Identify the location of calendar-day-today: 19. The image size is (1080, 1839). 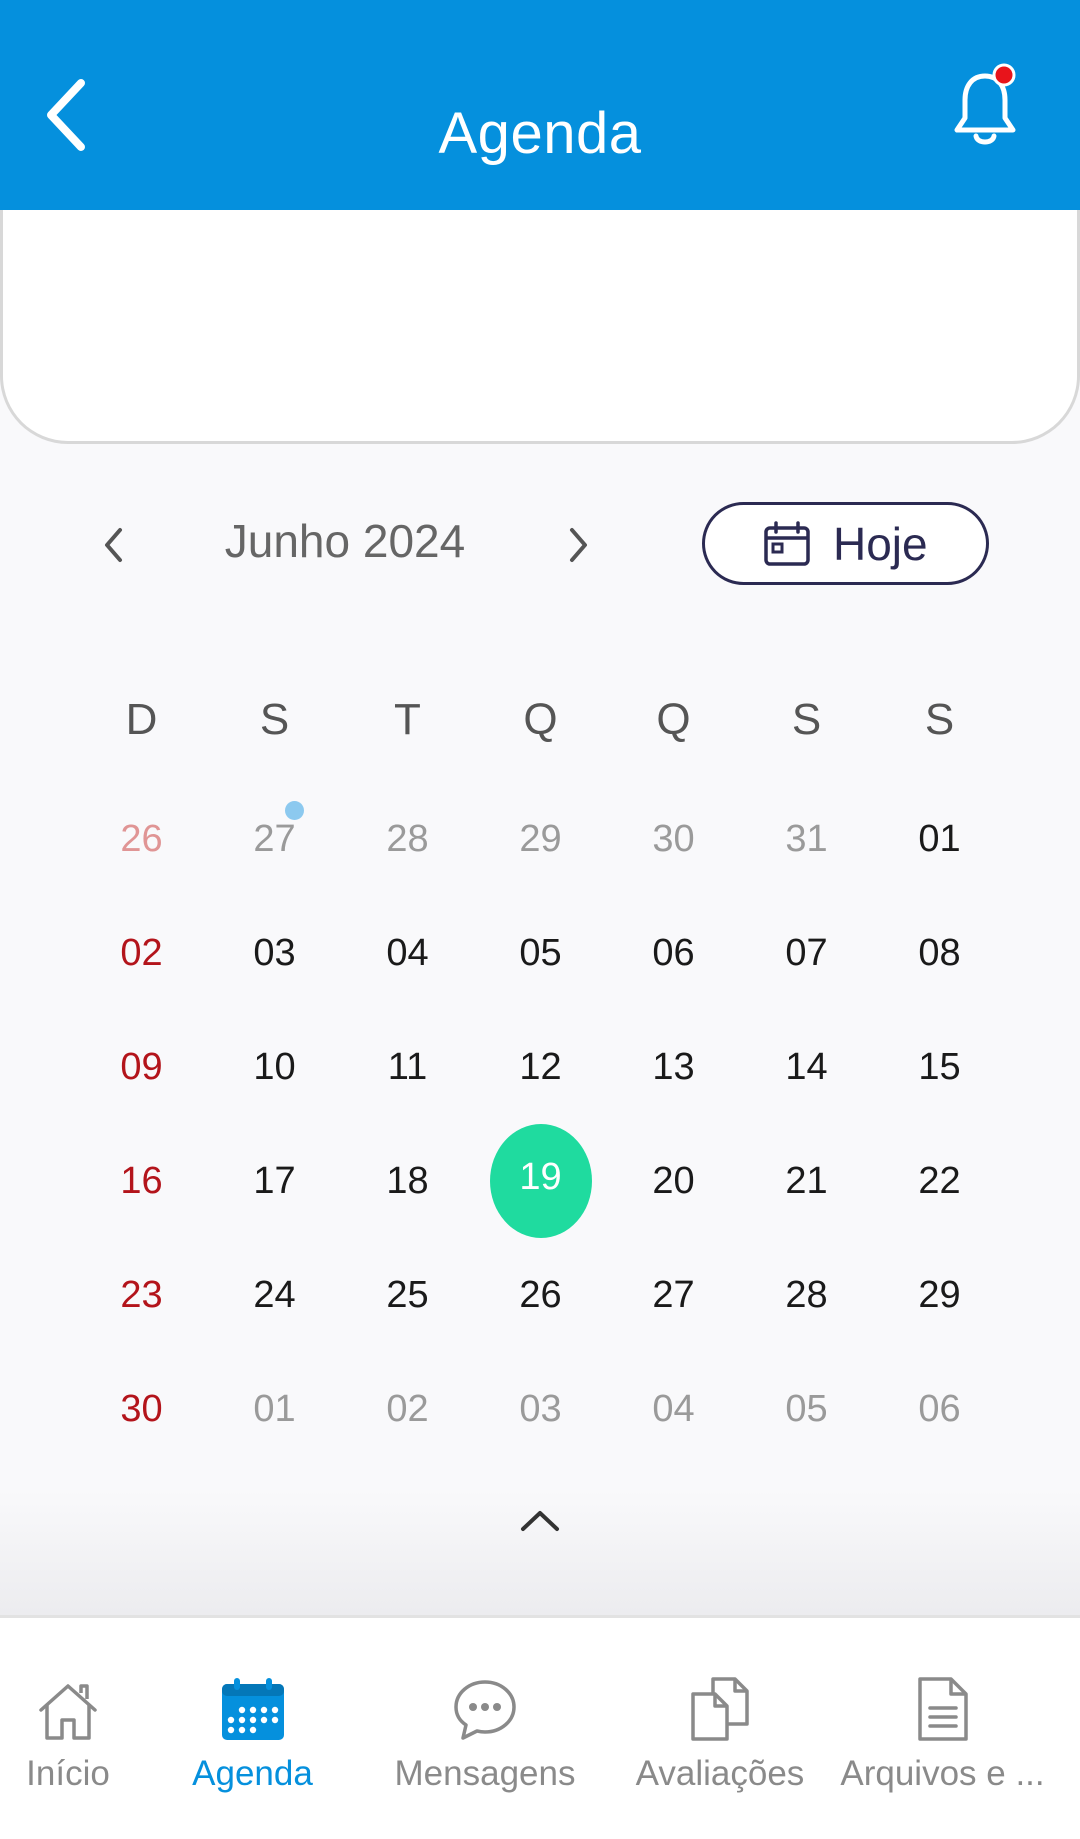
(540, 1181).